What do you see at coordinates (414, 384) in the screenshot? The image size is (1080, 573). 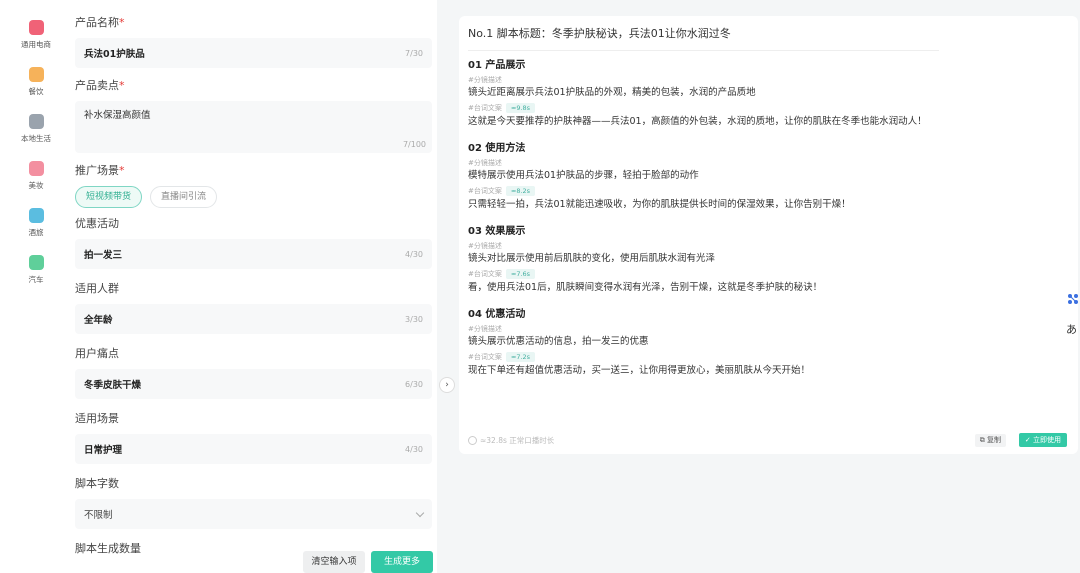 I see `char-count: 6/30` at bounding box center [414, 384].